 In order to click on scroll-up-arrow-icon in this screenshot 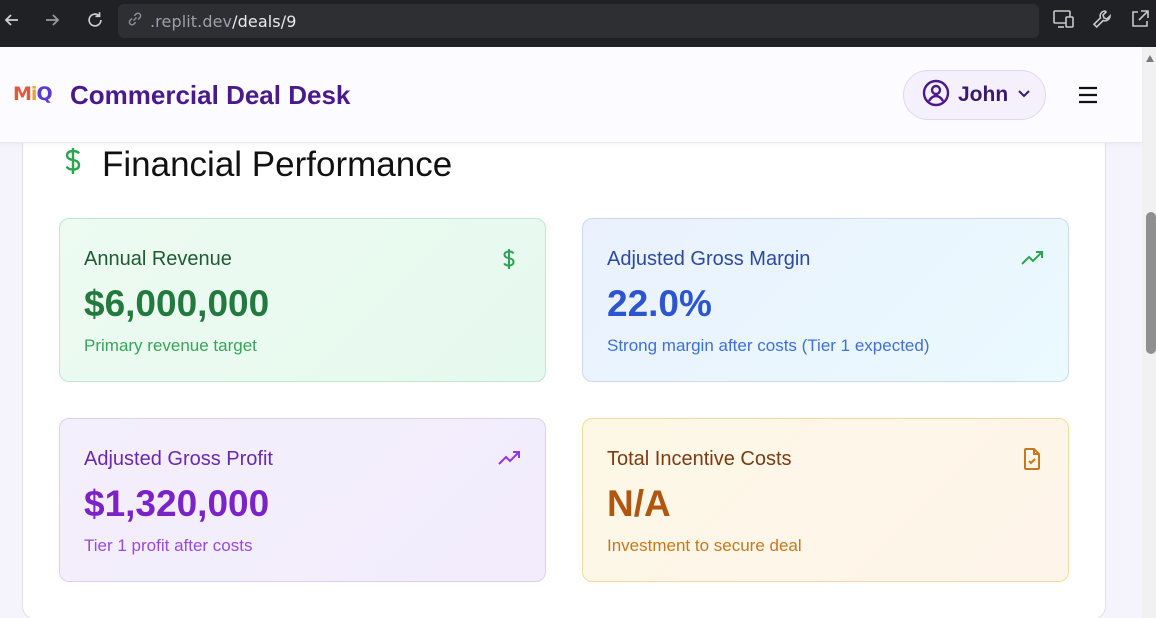, I will do `click(1150, 58)`.